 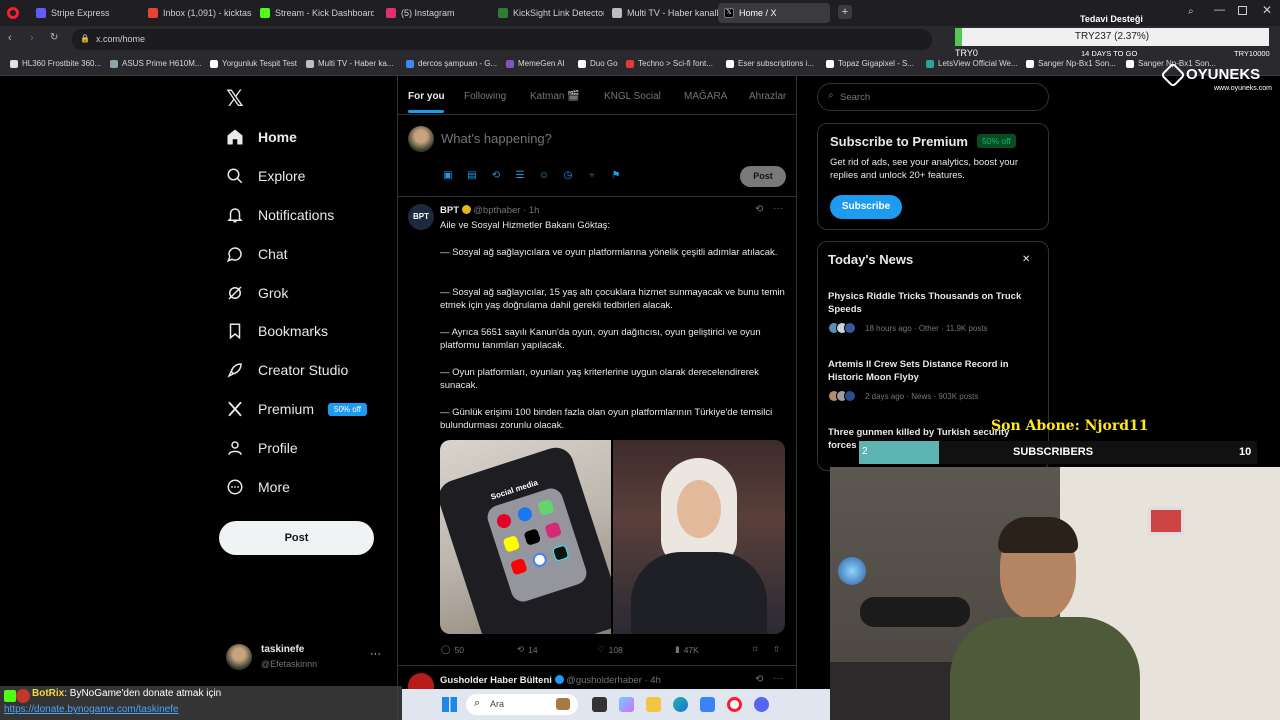 I want to click on face-shape, so click(x=699, y=509).